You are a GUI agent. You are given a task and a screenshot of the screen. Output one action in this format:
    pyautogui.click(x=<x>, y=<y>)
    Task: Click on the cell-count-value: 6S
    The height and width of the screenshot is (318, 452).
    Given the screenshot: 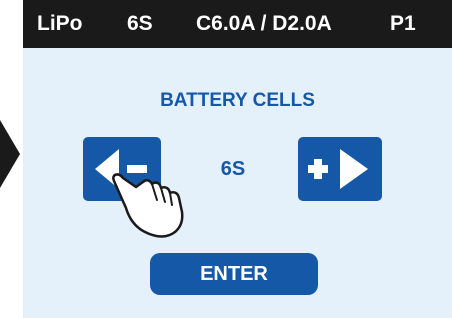 What is the action you would take?
    pyautogui.click(x=233, y=169)
    